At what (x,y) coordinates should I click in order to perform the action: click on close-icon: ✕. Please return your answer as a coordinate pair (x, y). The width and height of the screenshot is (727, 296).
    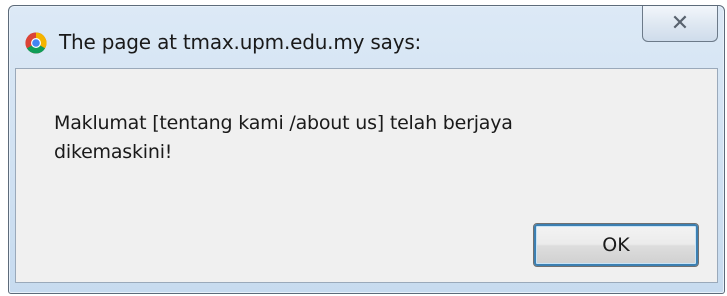
    Looking at the image, I should click on (680, 23).